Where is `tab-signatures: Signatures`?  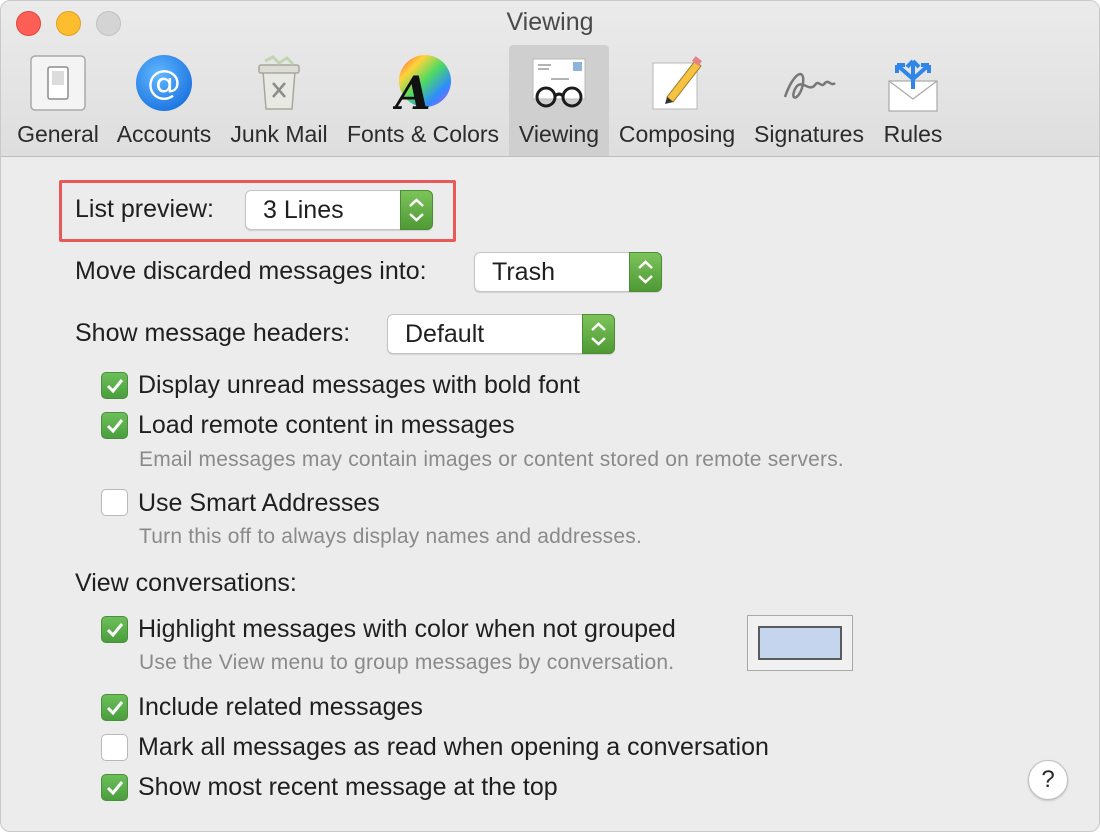 tab-signatures: Signatures is located at coordinates (809, 100).